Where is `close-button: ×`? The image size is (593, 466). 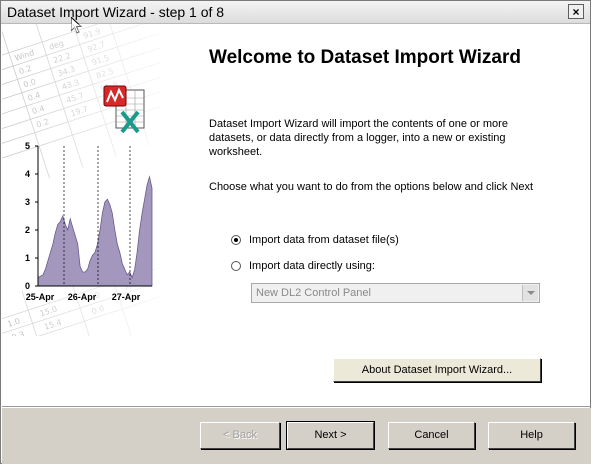
close-button: × is located at coordinates (576, 11).